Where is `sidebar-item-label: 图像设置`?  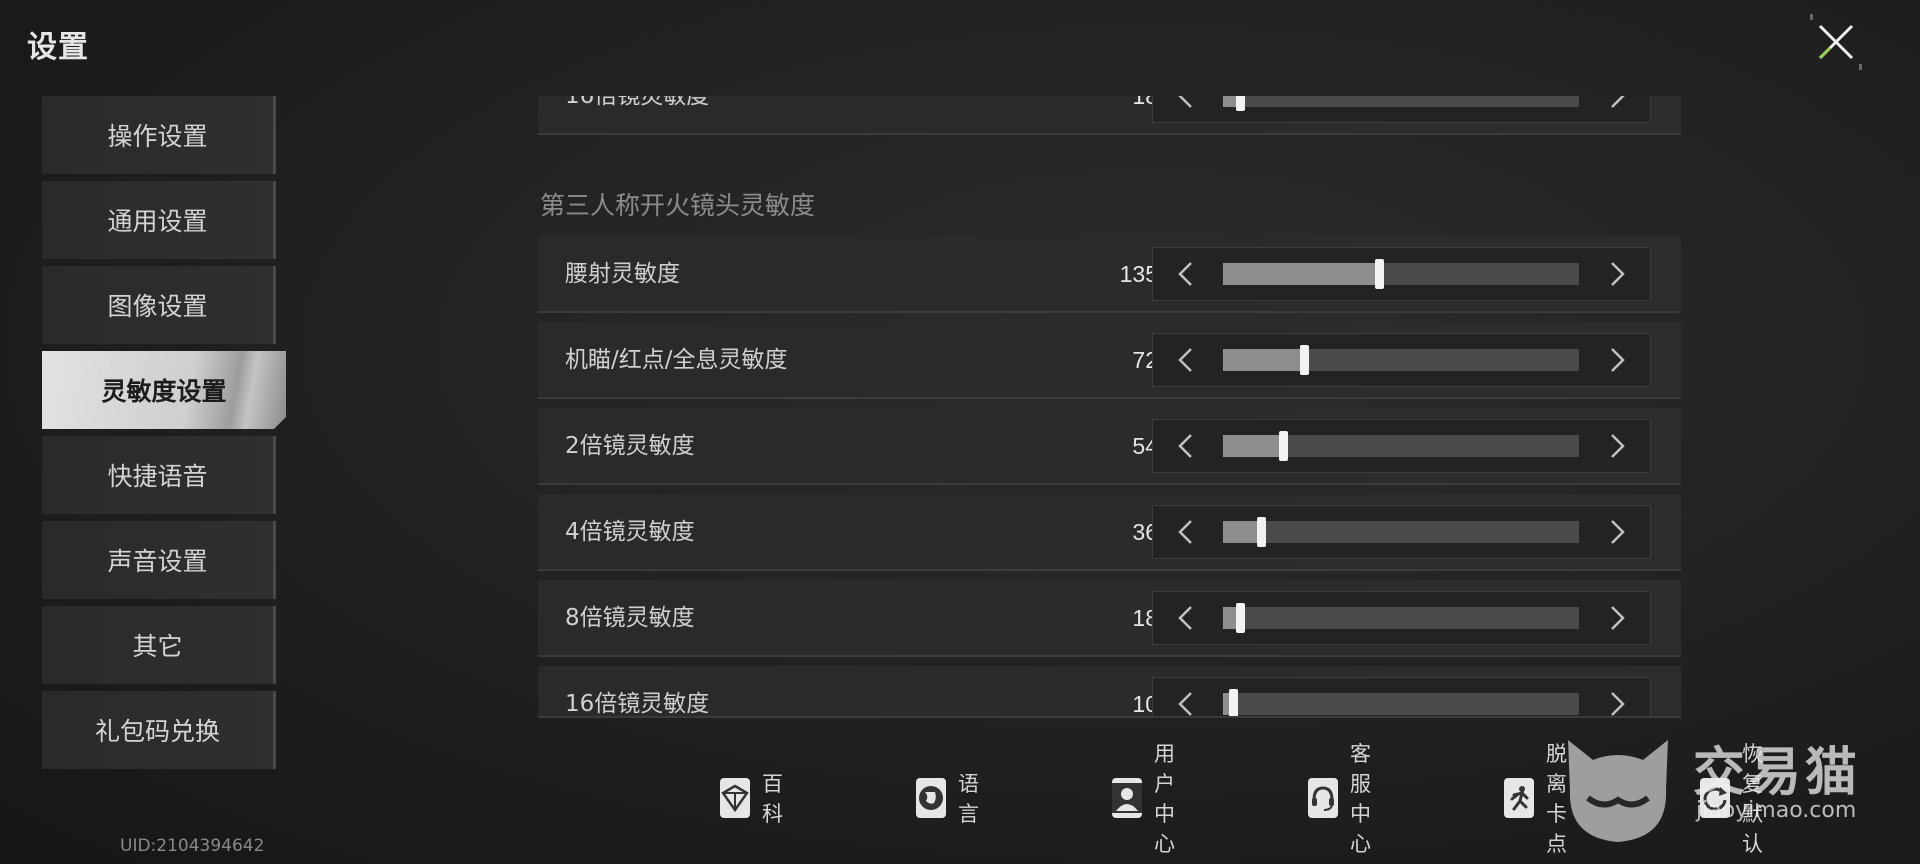
sidebar-item-label: 图像设置 is located at coordinates (157, 306).